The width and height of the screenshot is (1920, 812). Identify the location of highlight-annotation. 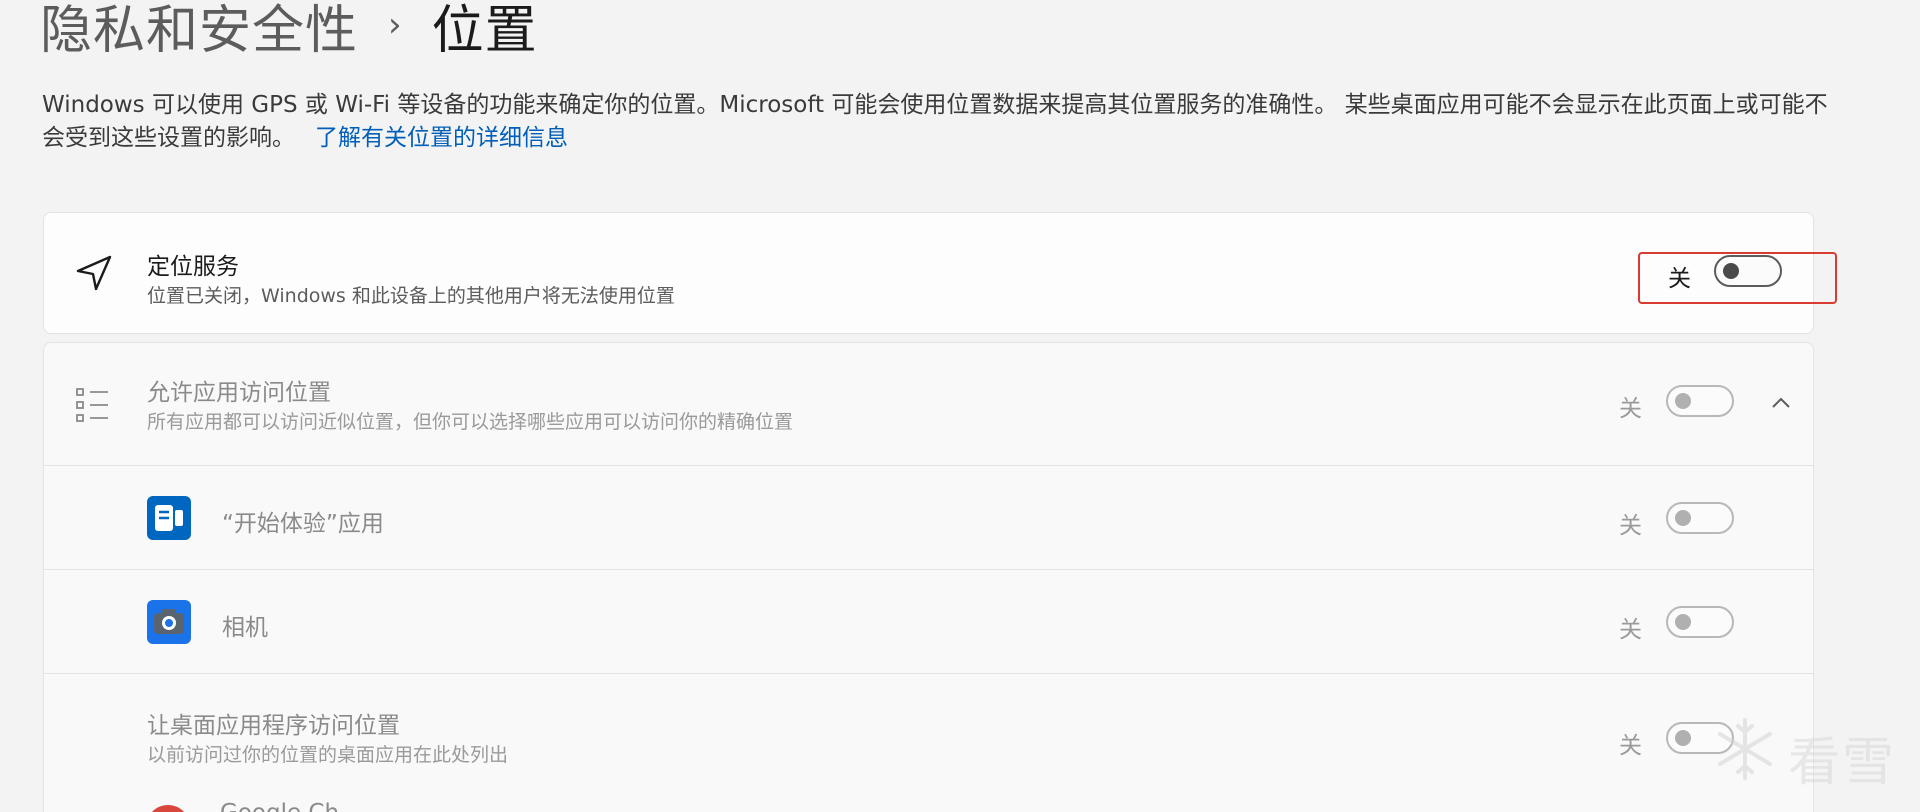
(1737, 278).